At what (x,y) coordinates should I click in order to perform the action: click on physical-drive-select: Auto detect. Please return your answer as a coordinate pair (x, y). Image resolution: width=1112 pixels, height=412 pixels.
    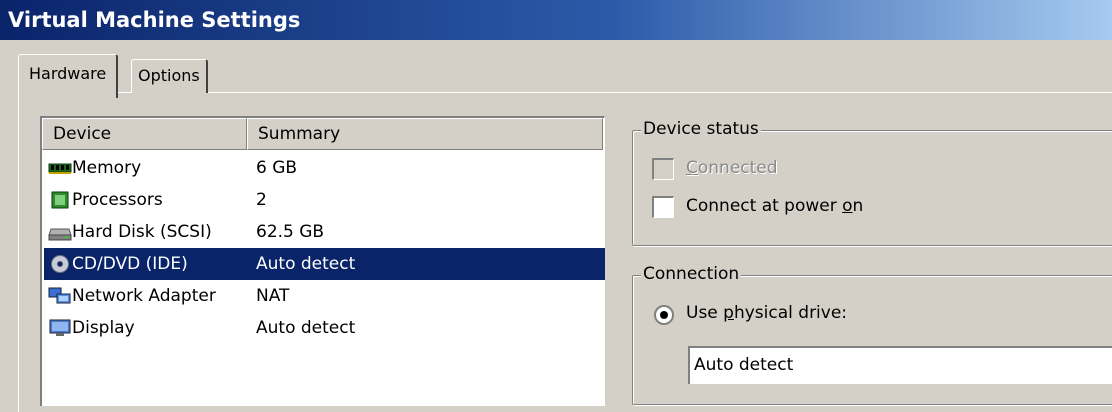
    Looking at the image, I should click on (900, 365).